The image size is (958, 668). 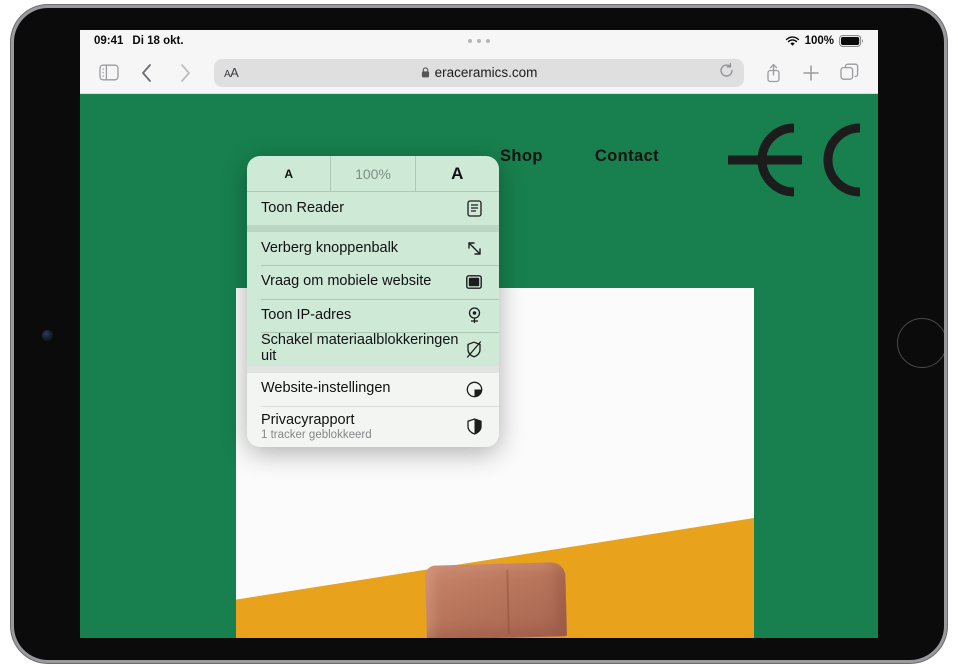 I want to click on menu-item-privacy-report: Privacyrapport 1 tracker geblokkeerd, so click(x=373, y=426).